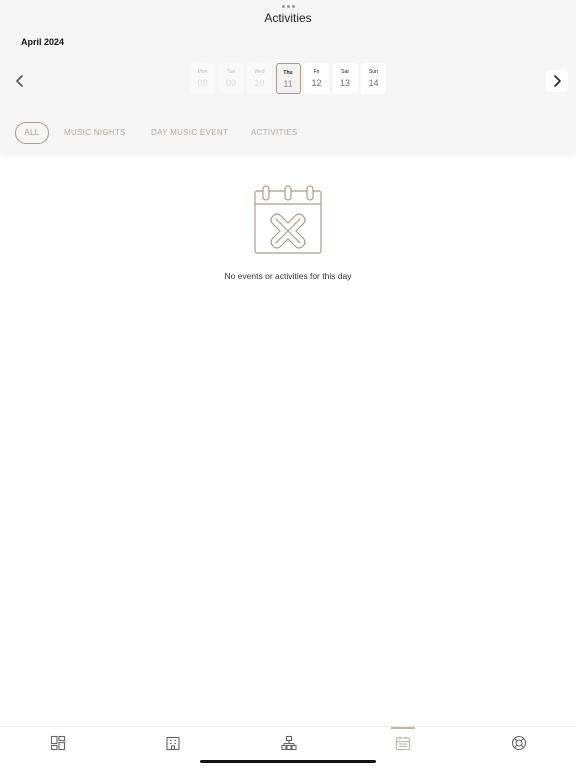 This screenshot has width=576, height=768. What do you see at coordinates (288, 84) in the screenshot?
I see `day-date: 11` at bounding box center [288, 84].